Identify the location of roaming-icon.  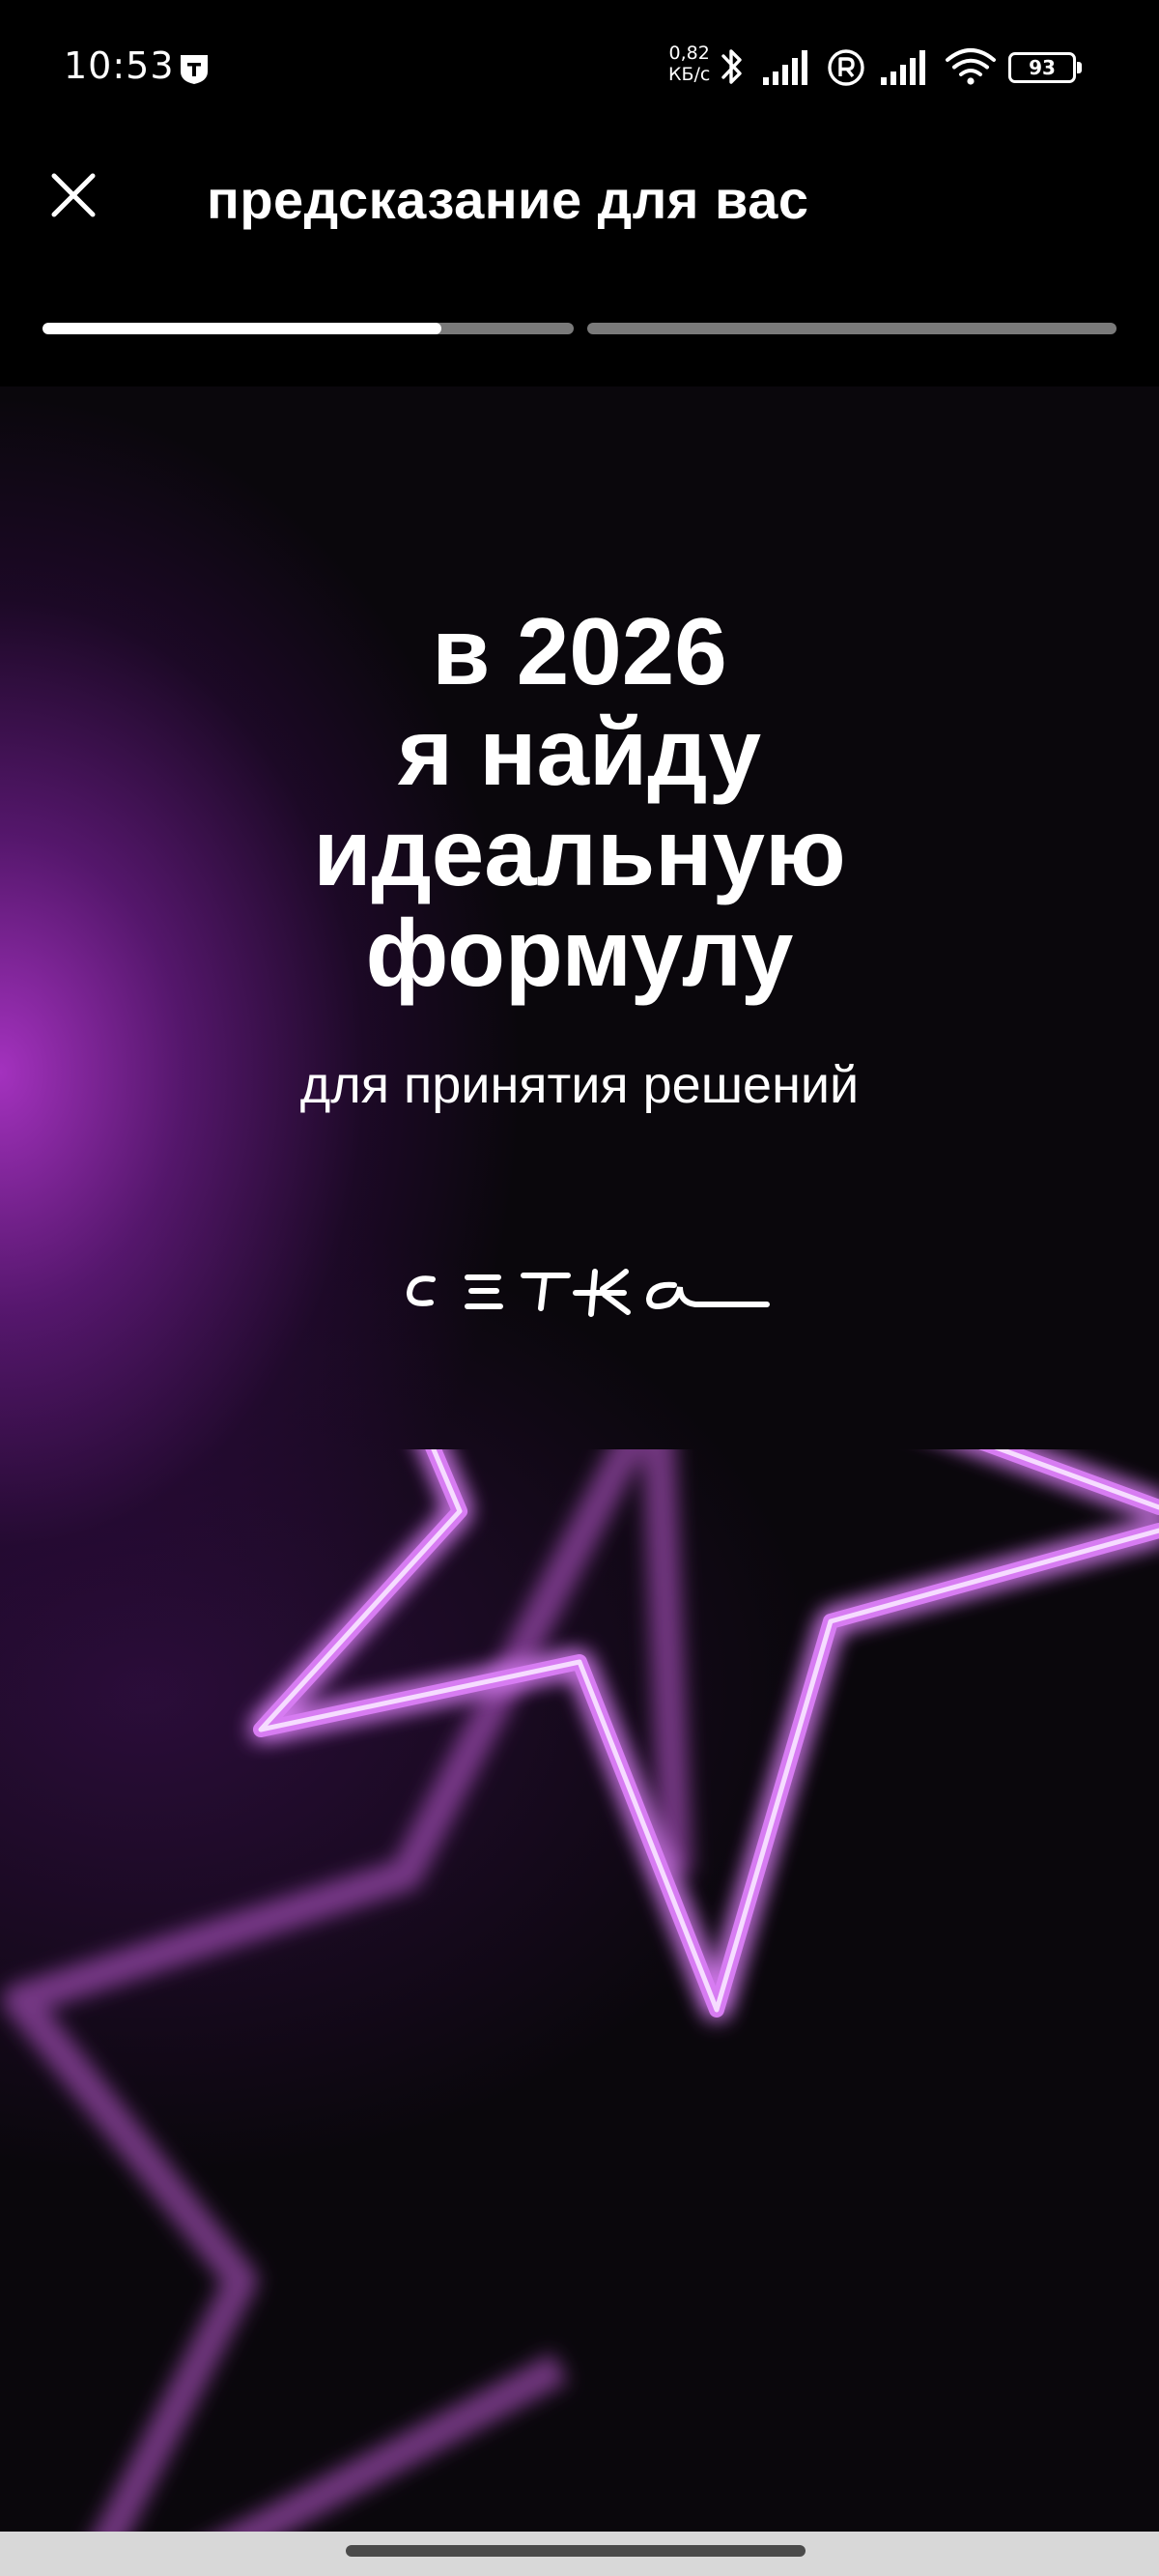
(846, 68).